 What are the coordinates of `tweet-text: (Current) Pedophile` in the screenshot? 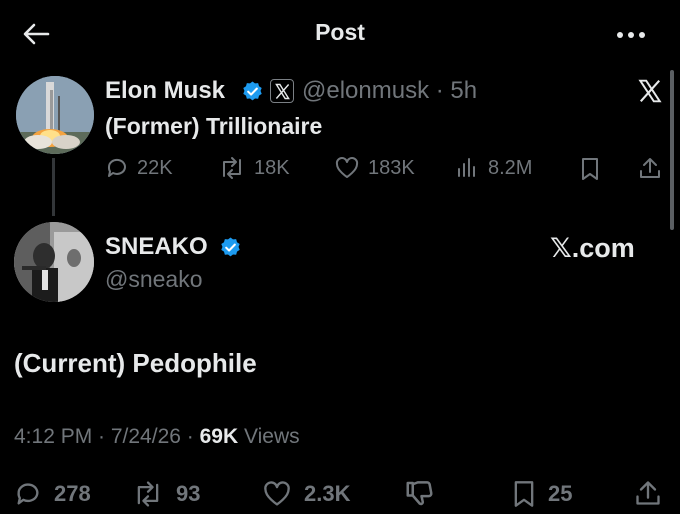 It's located at (135, 363).